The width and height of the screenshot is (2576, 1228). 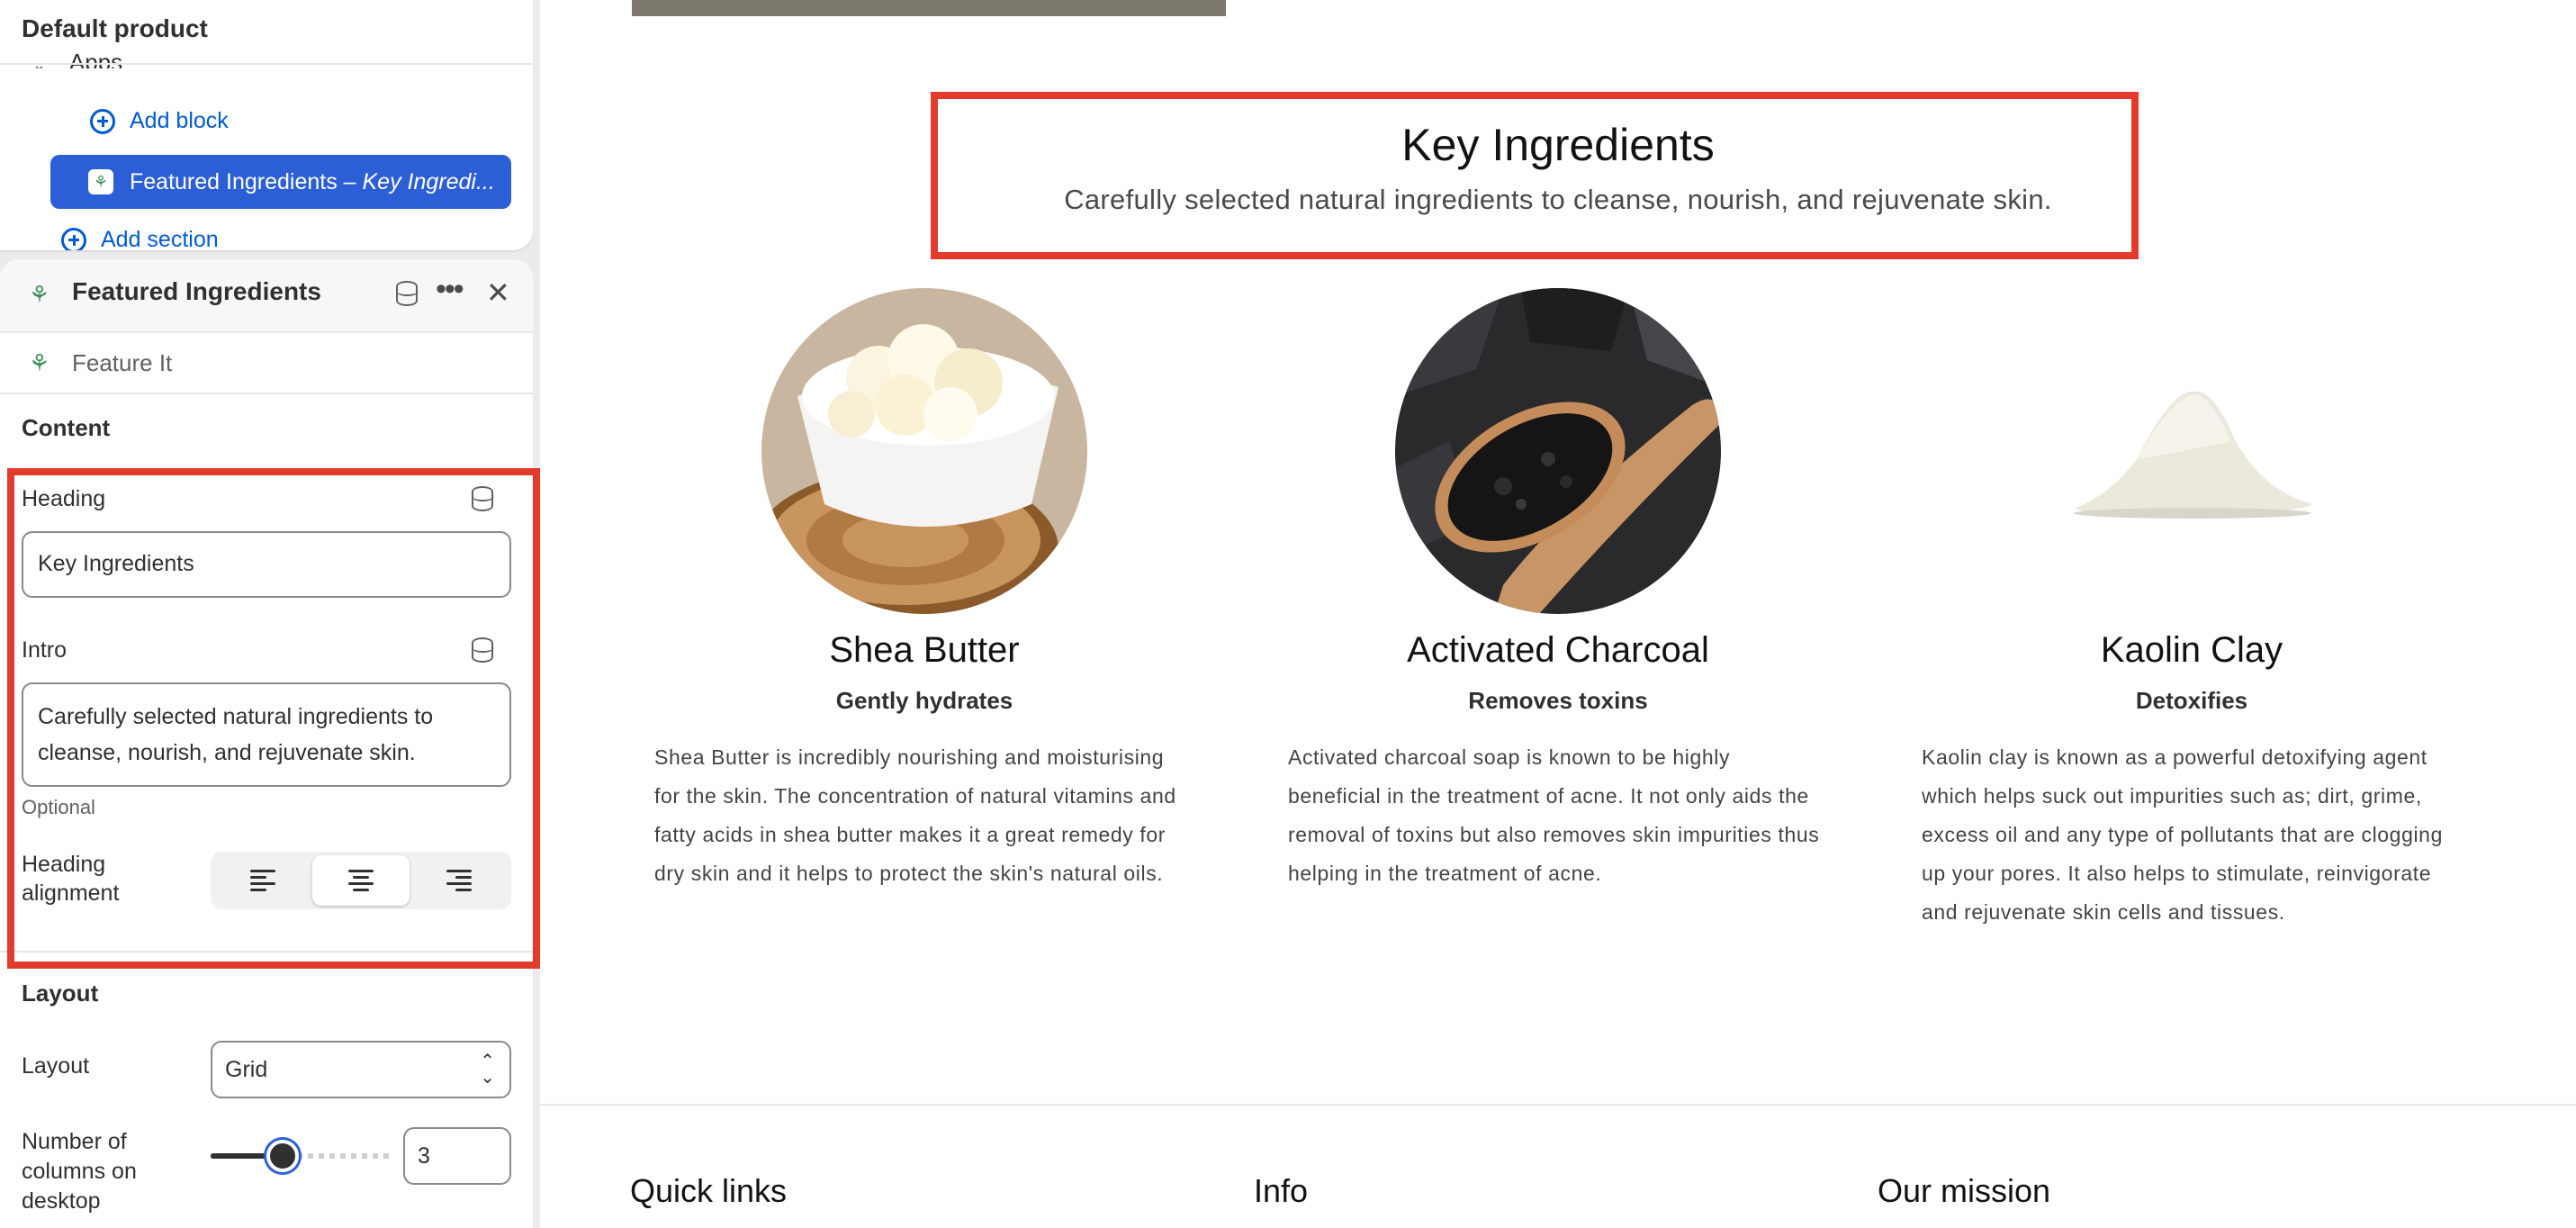 What do you see at coordinates (115, 28) in the screenshot?
I see `template-title: Default product` at bounding box center [115, 28].